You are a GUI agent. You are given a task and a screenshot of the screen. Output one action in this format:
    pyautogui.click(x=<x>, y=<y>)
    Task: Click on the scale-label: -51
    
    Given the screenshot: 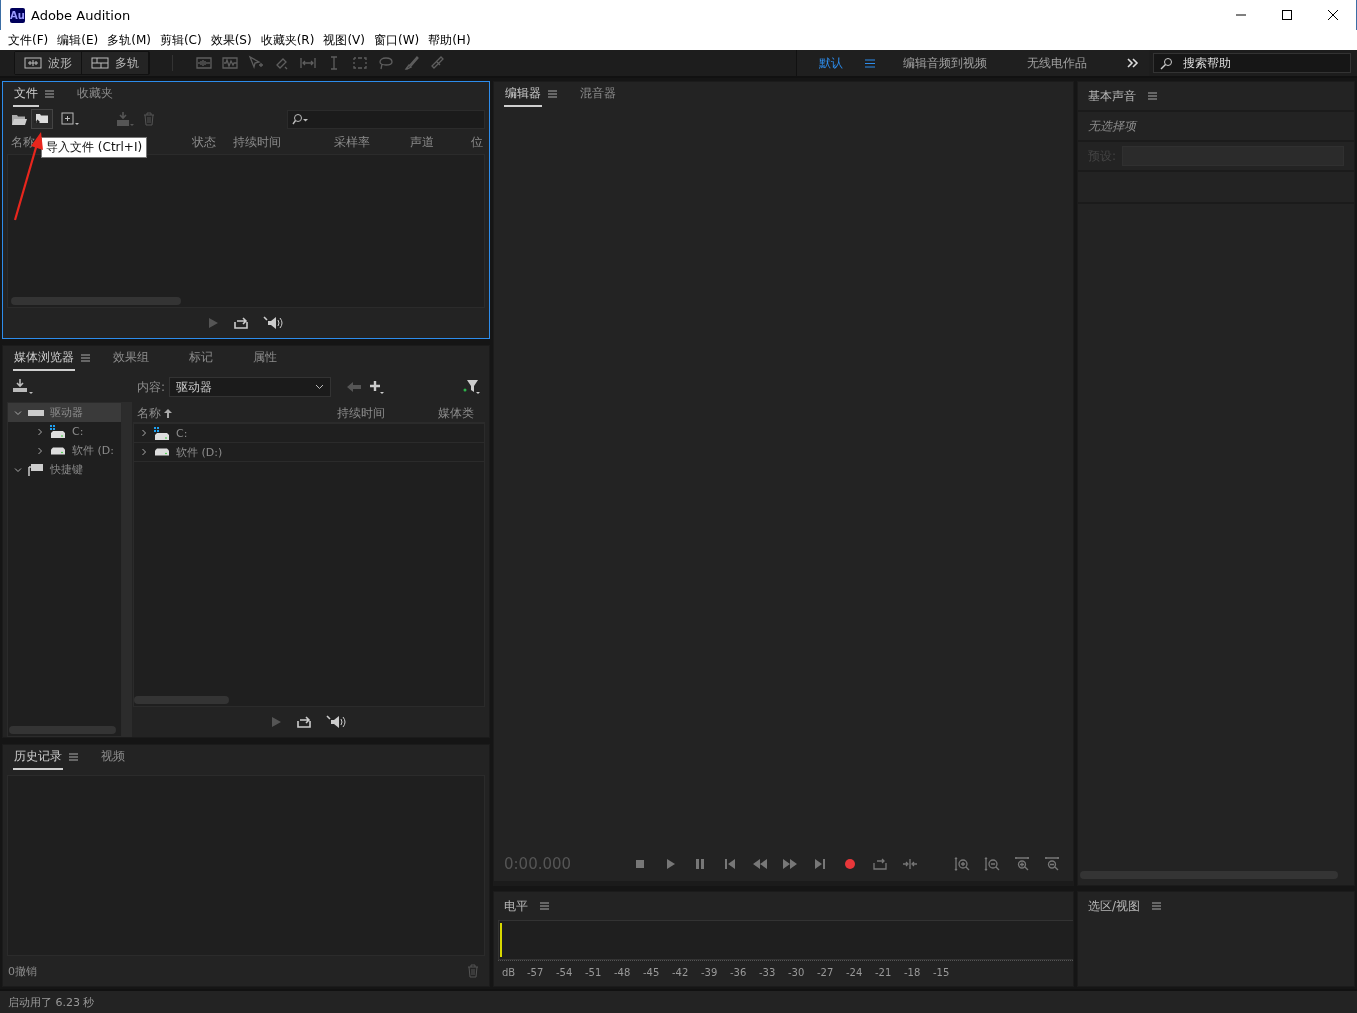 What is the action you would take?
    pyautogui.click(x=594, y=972)
    